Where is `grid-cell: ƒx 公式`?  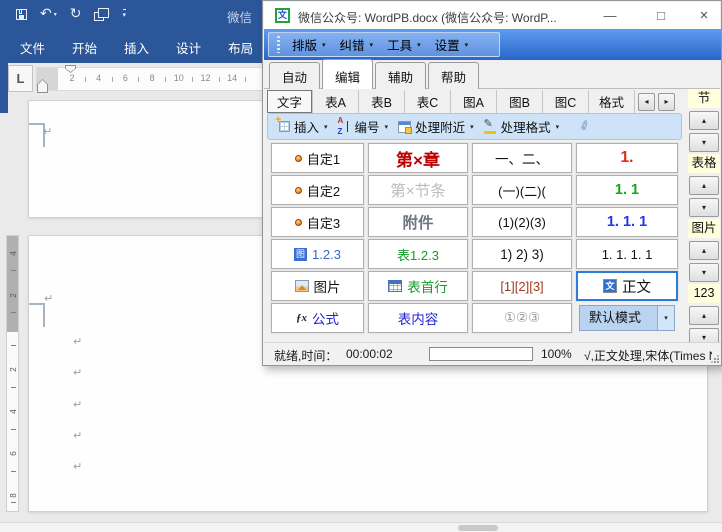
grid-cell: ƒx 公式 is located at coordinates (317, 318).